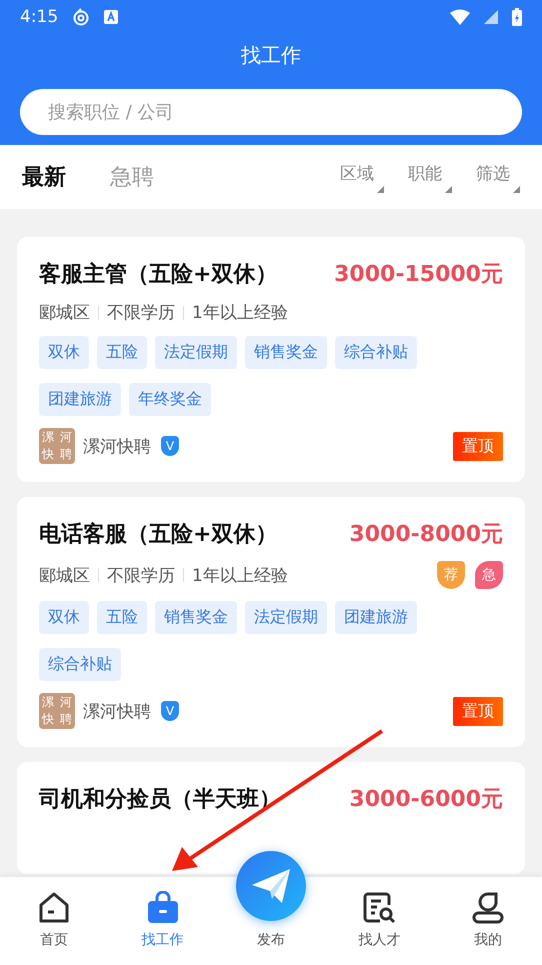 The width and height of the screenshot is (542, 965). I want to click on job-title: 电话客服（五险+双休）, so click(158, 534).